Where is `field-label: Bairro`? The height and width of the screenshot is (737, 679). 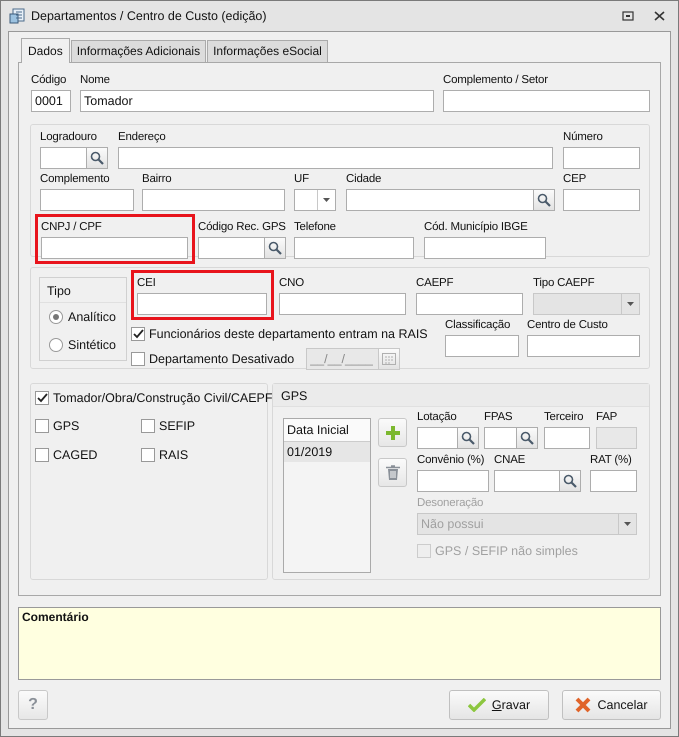
field-label: Bairro is located at coordinates (157, 179).